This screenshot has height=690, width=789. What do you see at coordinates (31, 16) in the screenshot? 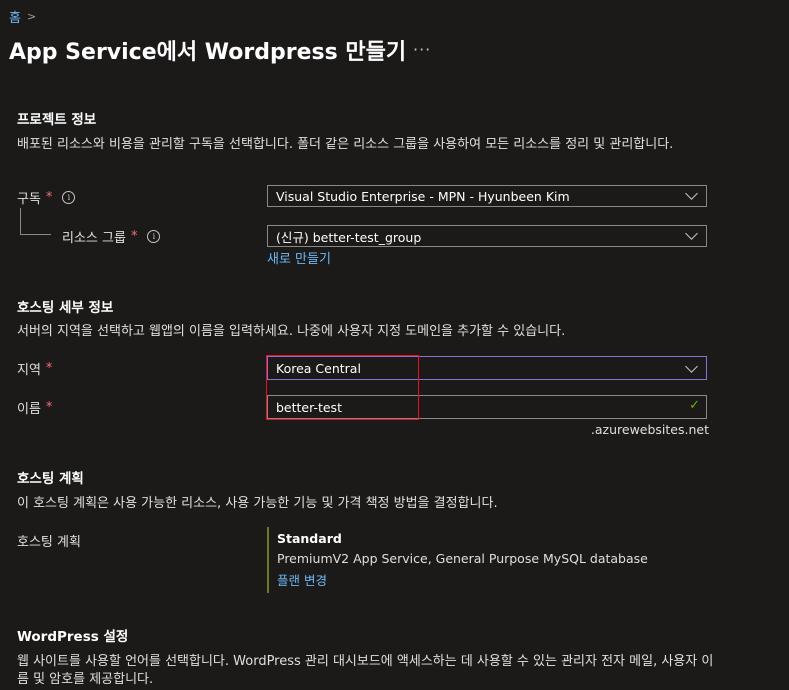
I see `chevron-right-icon: >` at bounding box center [31, 16].